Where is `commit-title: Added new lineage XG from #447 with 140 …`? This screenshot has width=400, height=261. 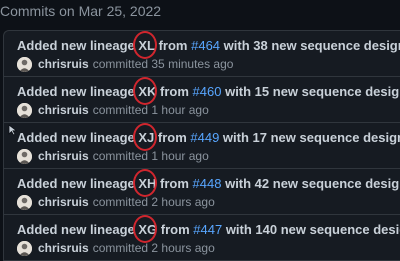 commit-title: Added new lineage XG from #447 with 140 … is located at coordinates (208, 229).